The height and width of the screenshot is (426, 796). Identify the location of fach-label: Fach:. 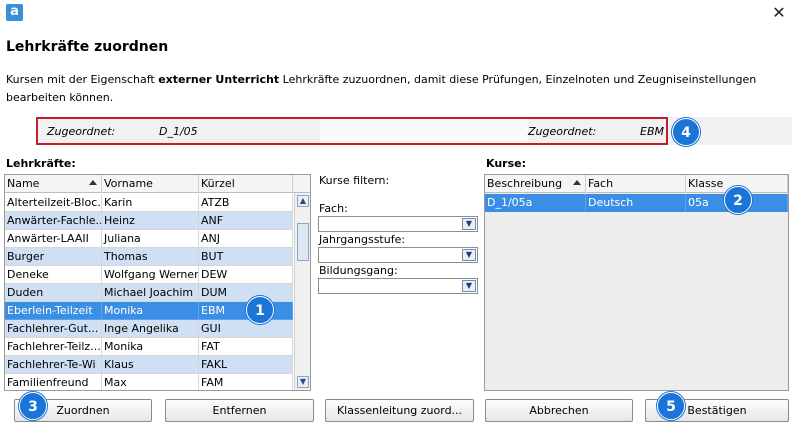
(333, 208).